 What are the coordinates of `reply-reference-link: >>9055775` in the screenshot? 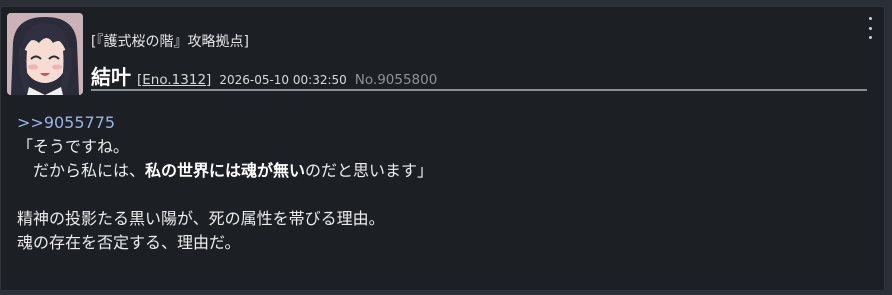 It's located at (66, 123).